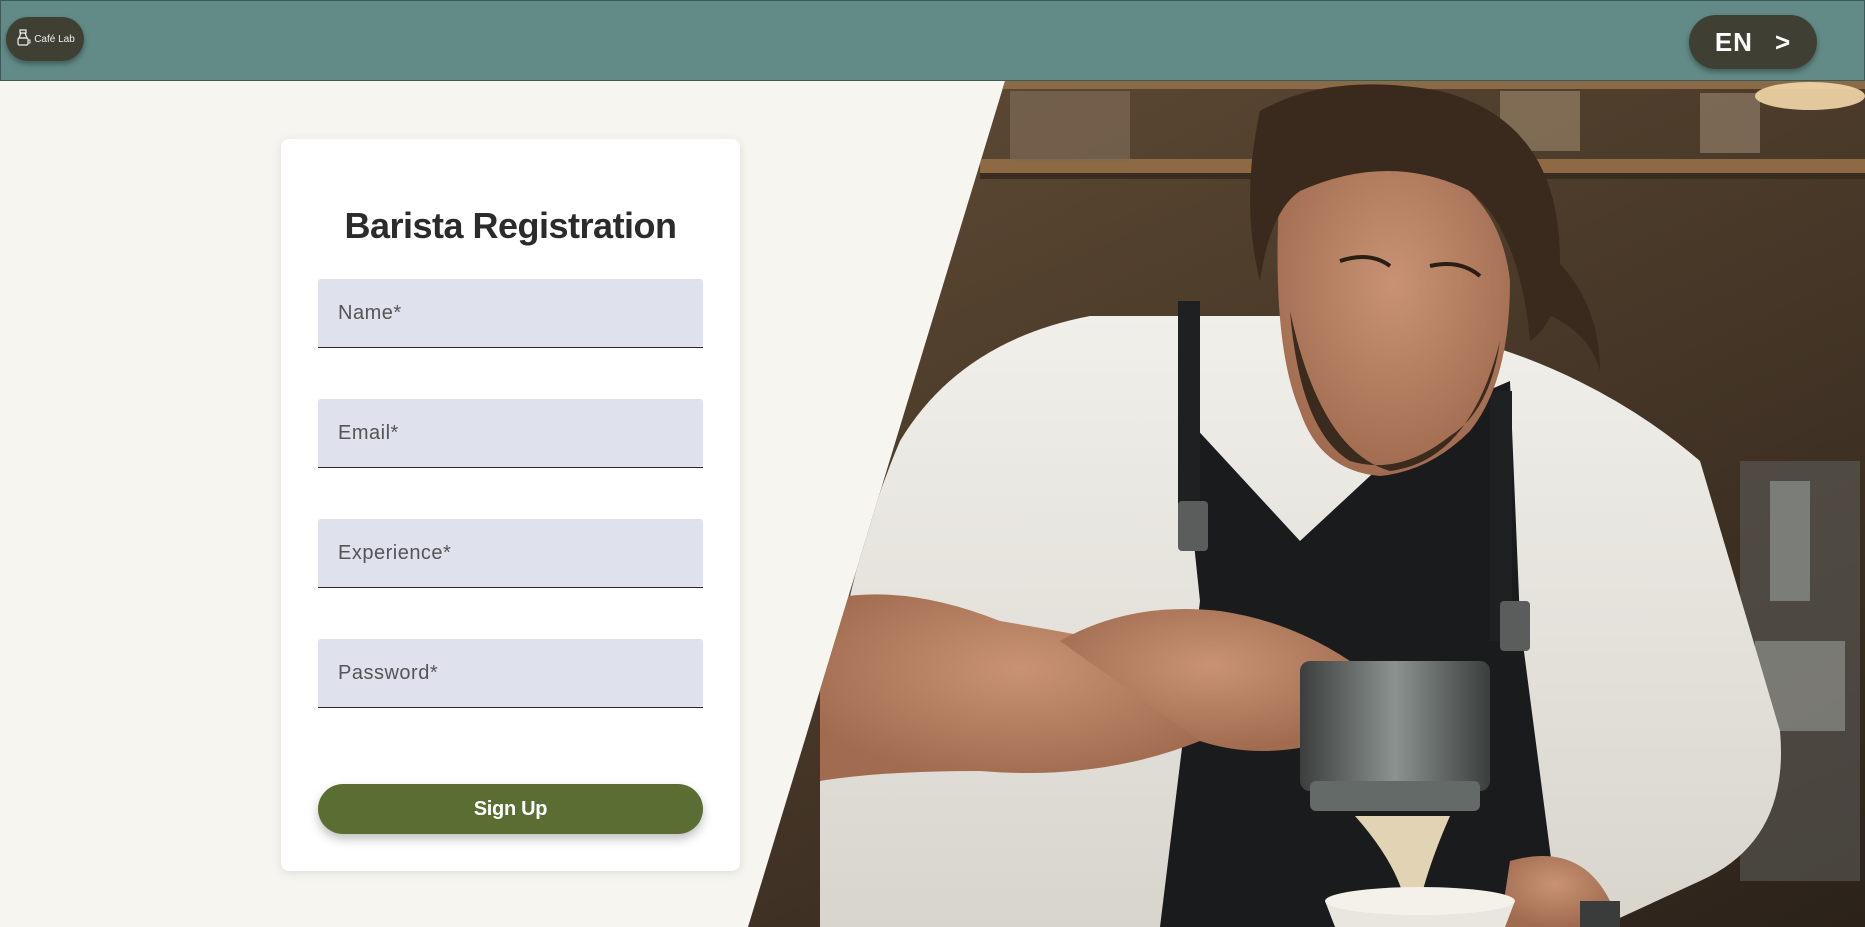 The width and height of the screenshot is (1865, 927). Describe the element at coordinates (510, 225) in the screenshot. I see `form-title: Barista Registration` at that location.